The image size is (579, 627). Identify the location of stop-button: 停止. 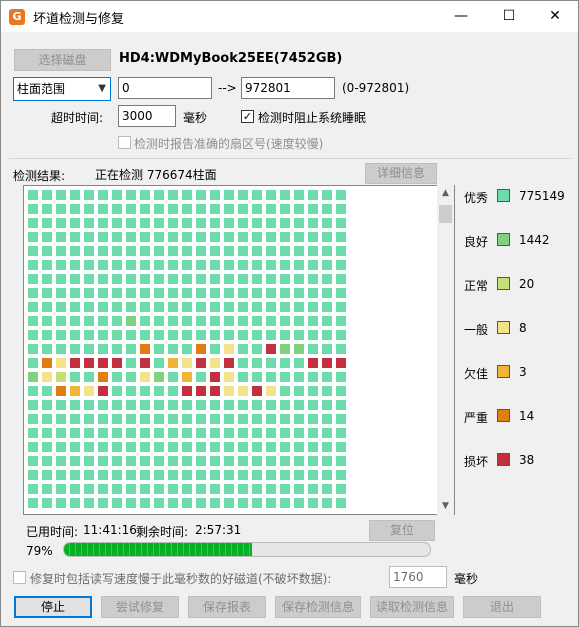
(53, 607).